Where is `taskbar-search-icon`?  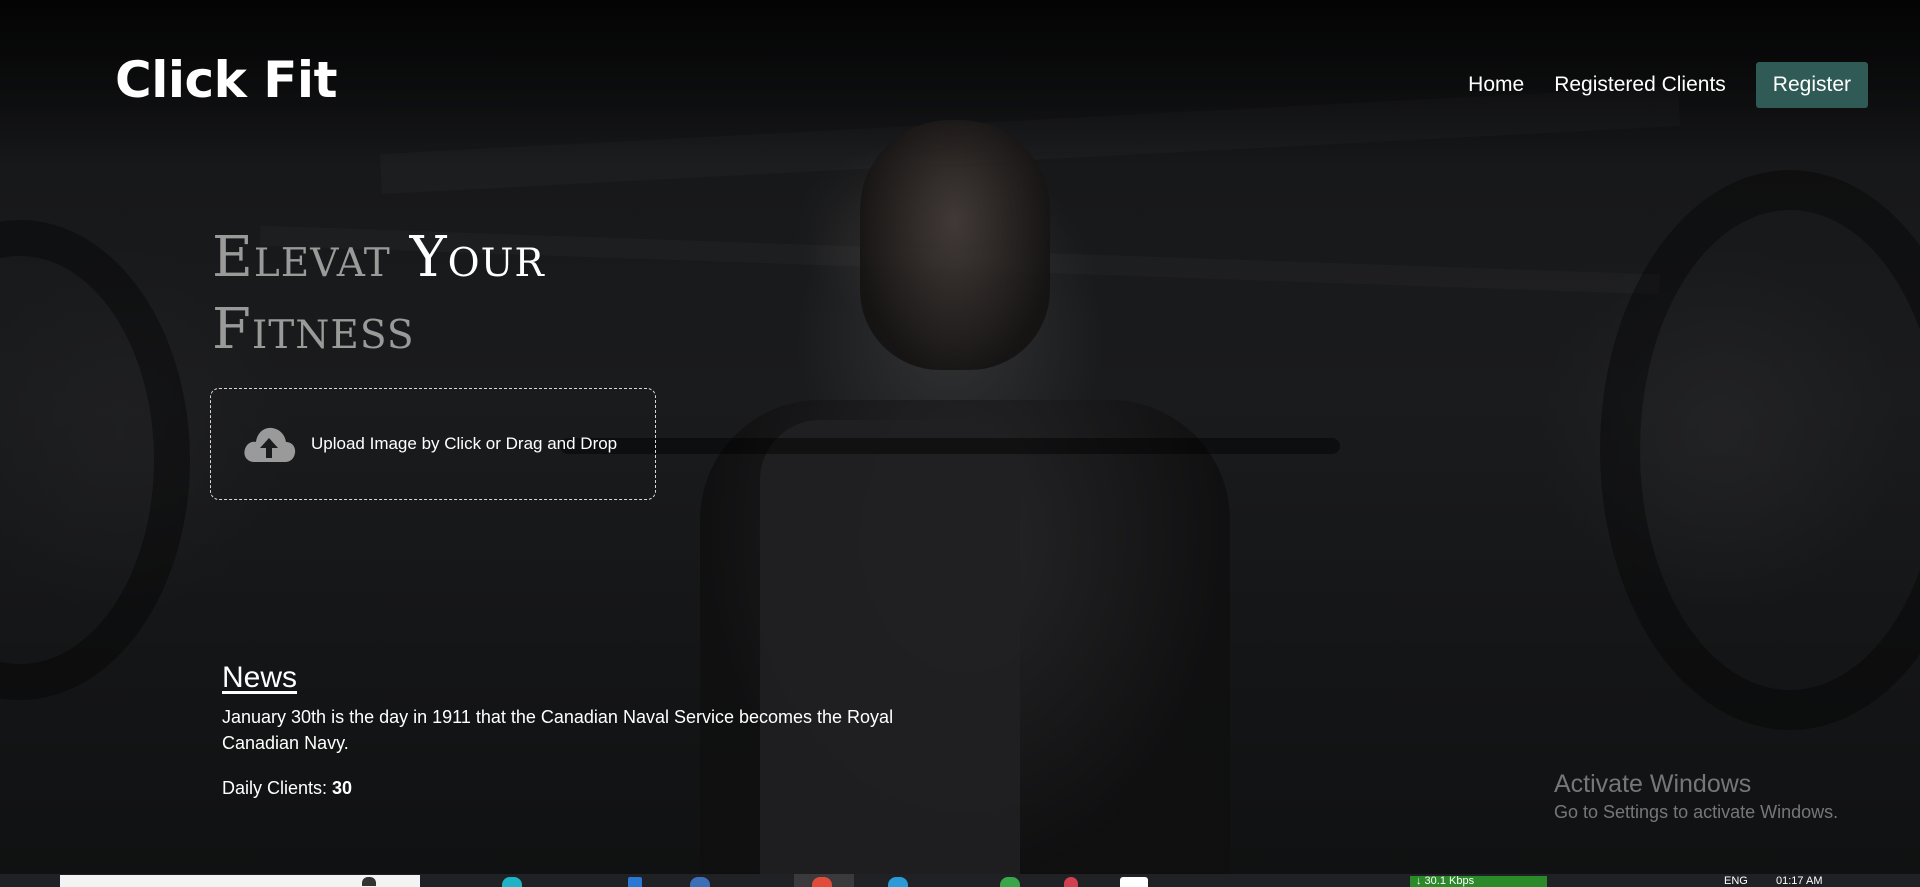
taskbar-search-icon is located at coordinates (369, 881).